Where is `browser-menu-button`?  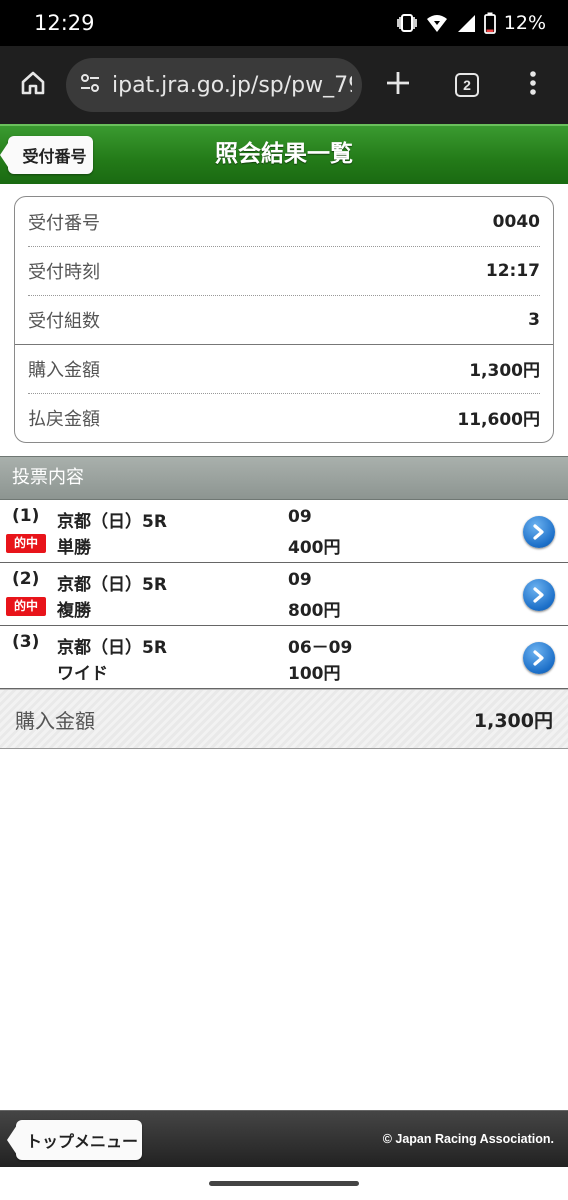
browser-menu-button is located at coordinates (533, 85).